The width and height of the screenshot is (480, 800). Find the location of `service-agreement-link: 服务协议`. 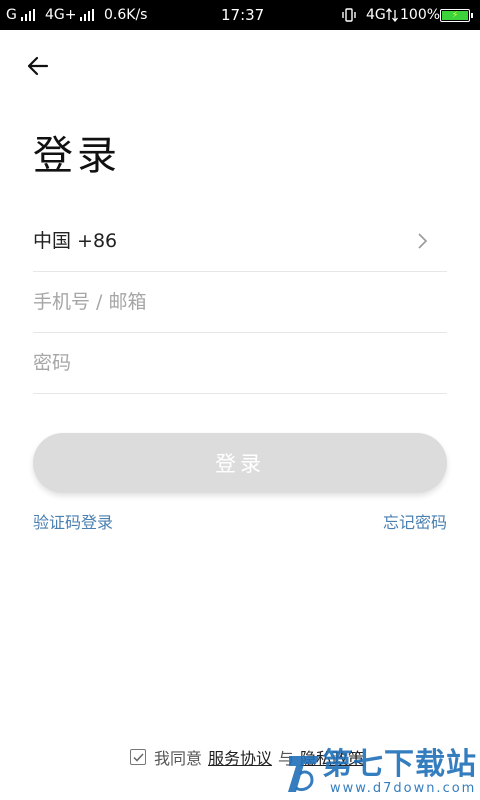

service-agreement-link: 服务协议 is located at coordinates (240, 757).